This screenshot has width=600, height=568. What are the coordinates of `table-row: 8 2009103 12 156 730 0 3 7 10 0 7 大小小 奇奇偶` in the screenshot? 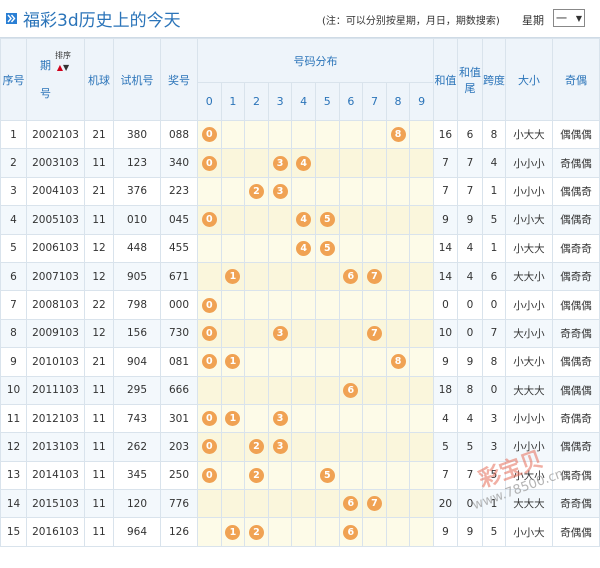 It's located at (300, 333).